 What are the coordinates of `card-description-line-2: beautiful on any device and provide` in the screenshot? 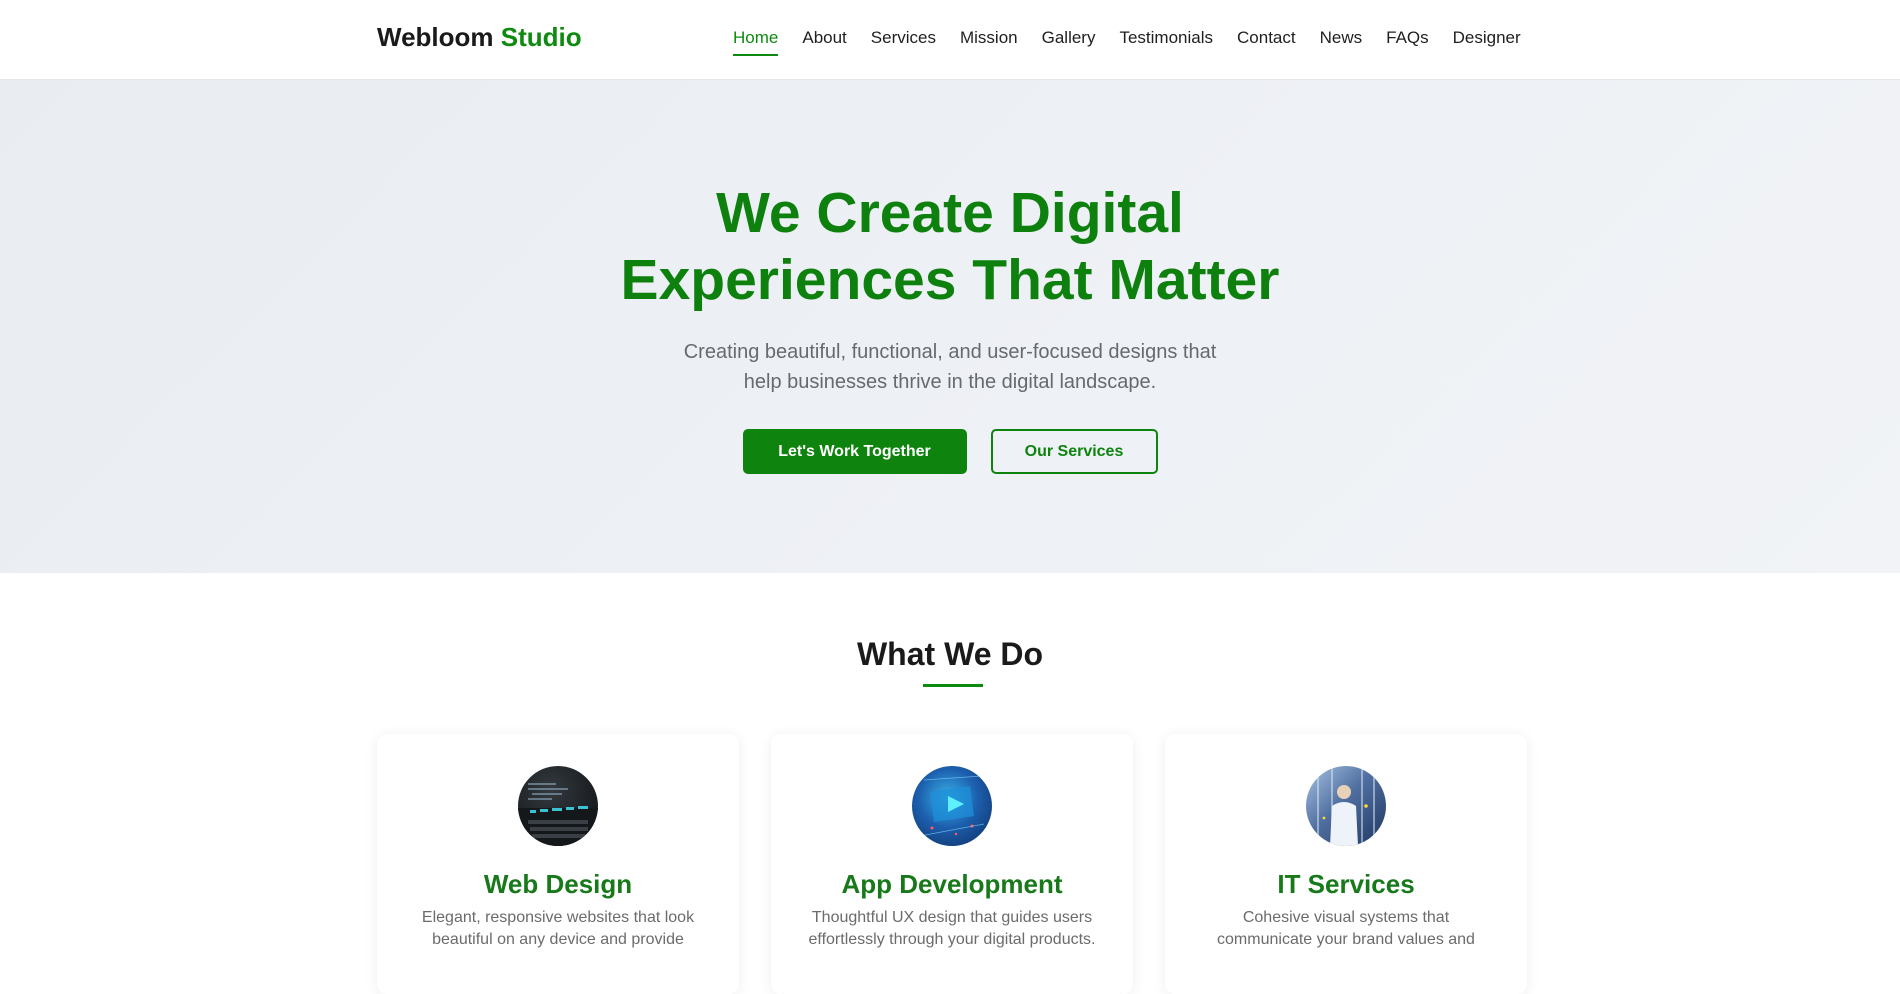 It's located at (558, 939).